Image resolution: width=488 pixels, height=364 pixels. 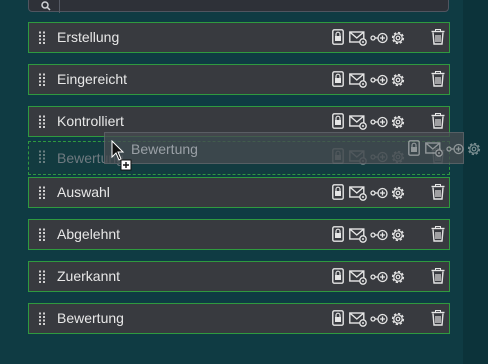 What do you see at coordinates (238, 6) in the screenshot?
I see `search-box` at bounding box center [238, 6].